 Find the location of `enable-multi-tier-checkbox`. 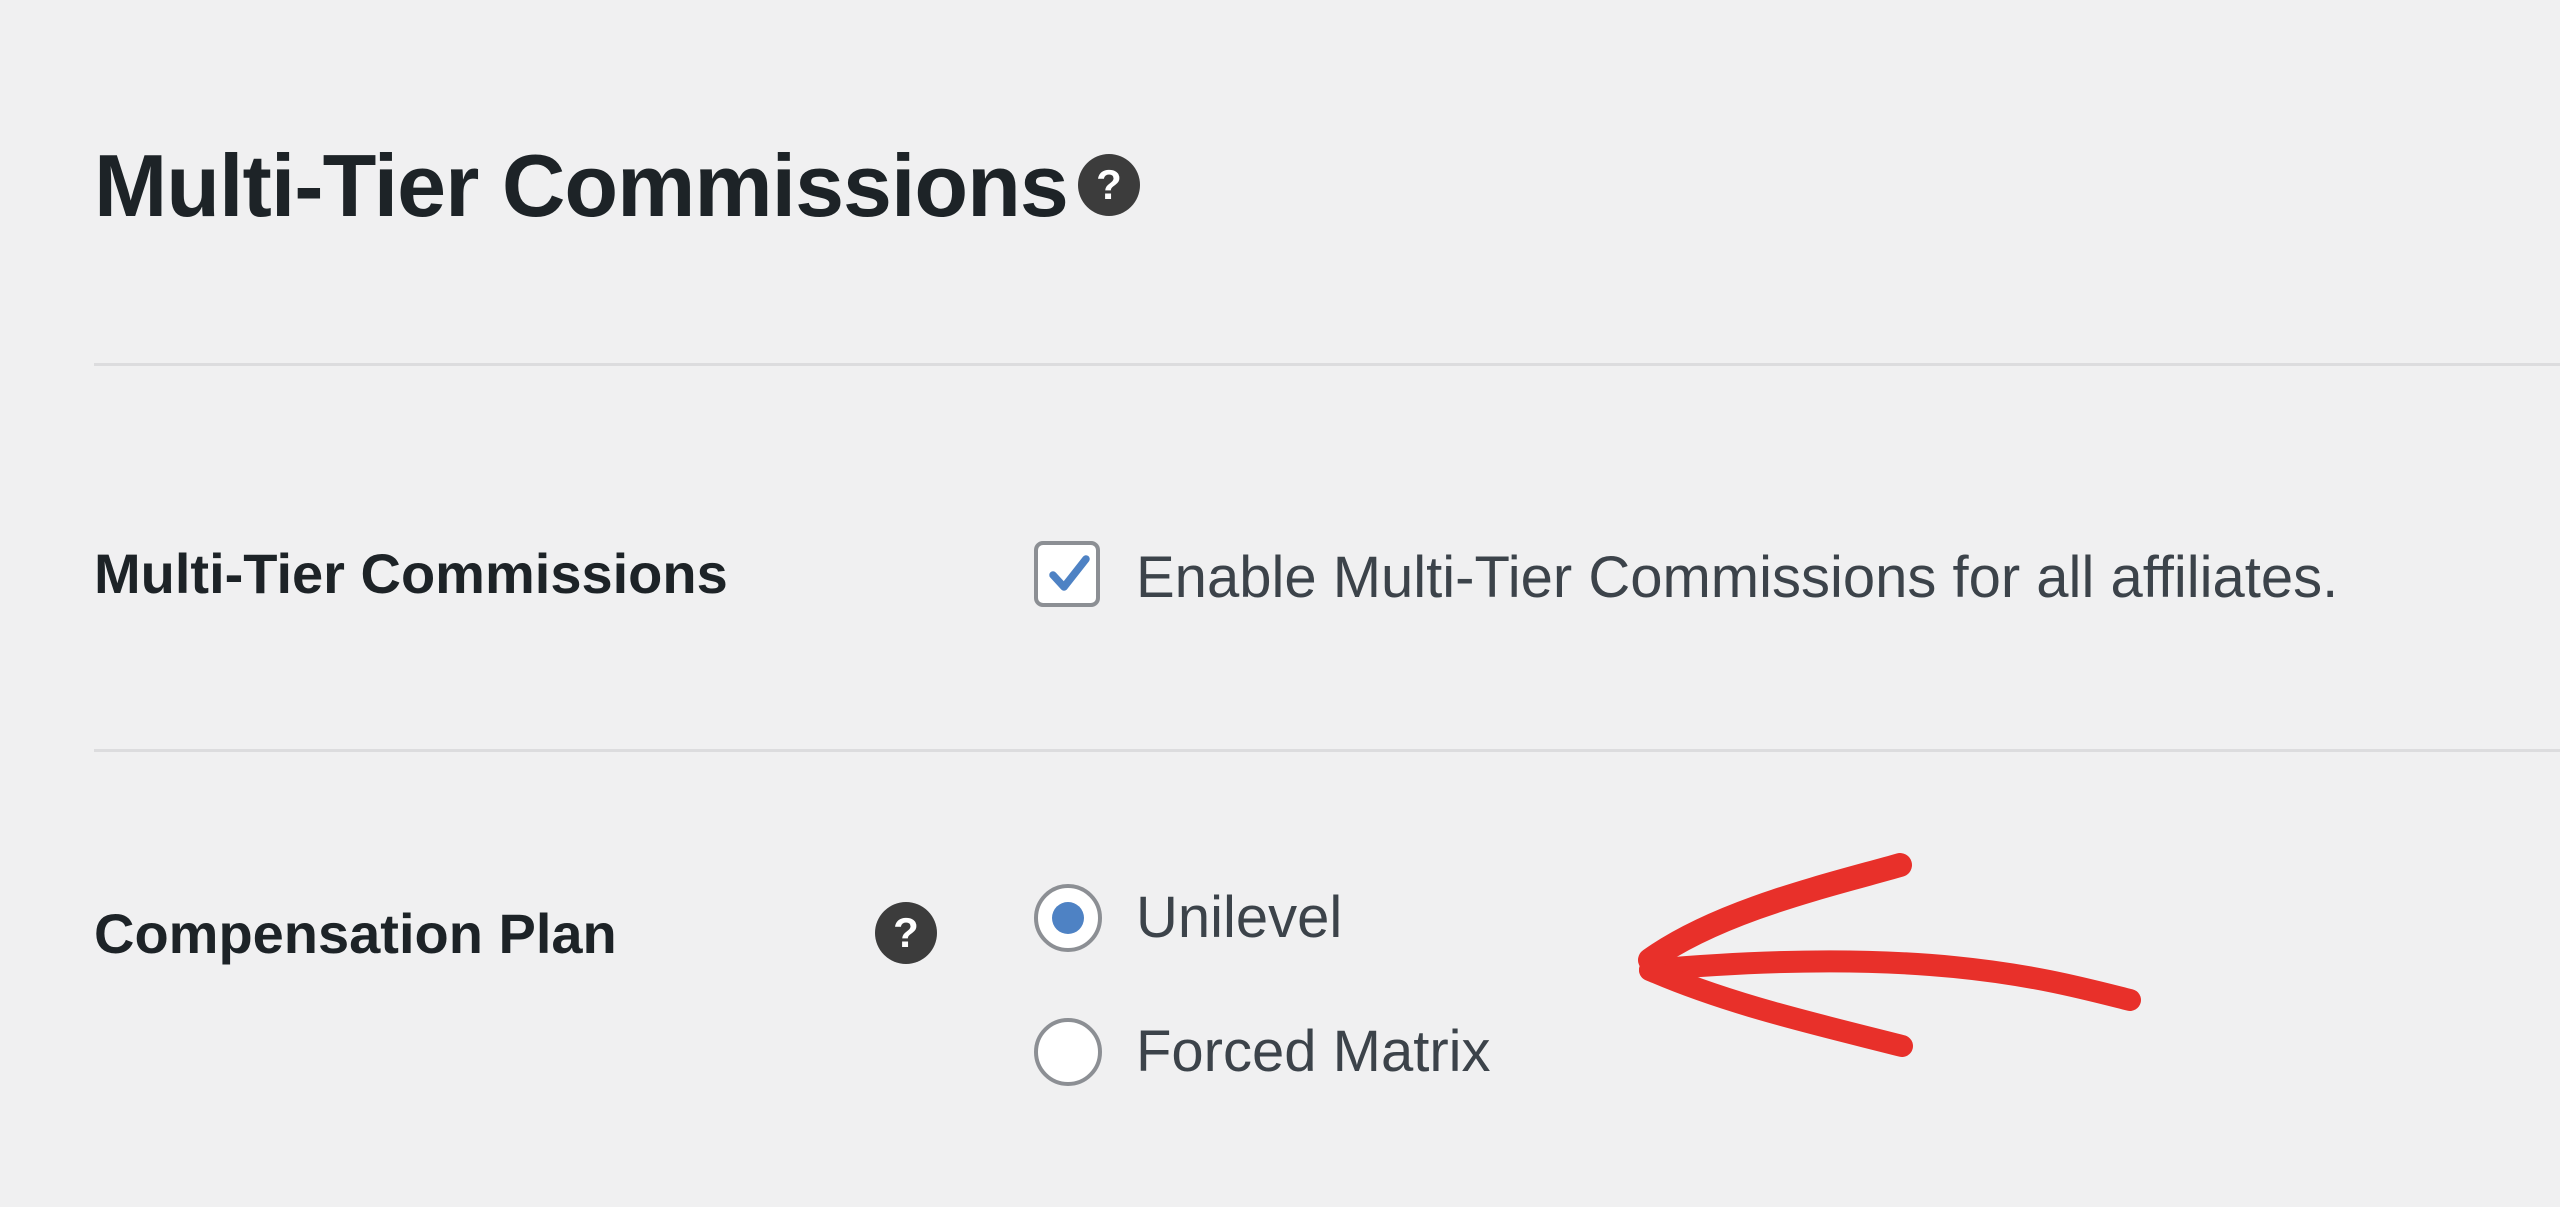

enable-multi-tier-checkbox is located at coordinates (1067, 574).